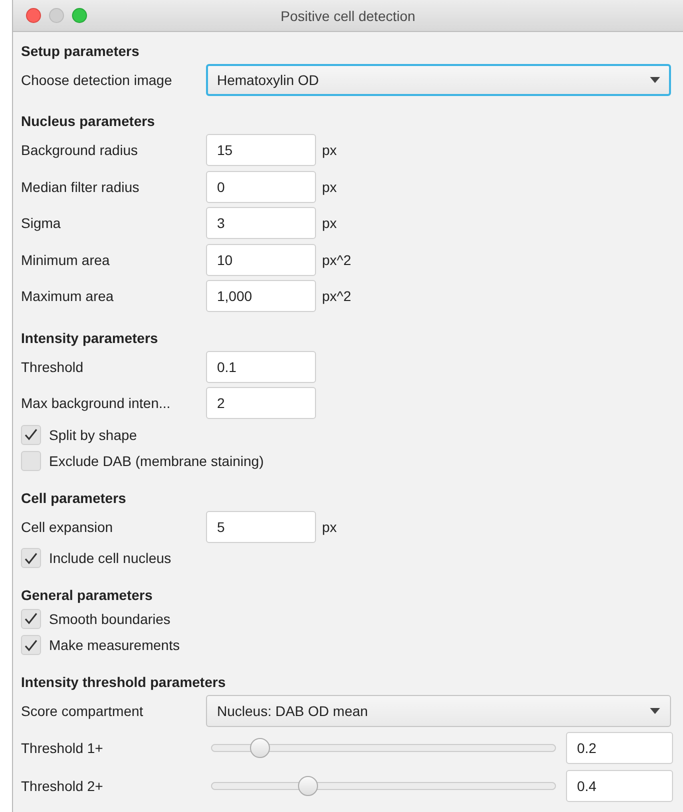 The image size is (683, 812). What do you see at coordinates (79, 150) in the screenshot?
I see `field-label: Background radius` at bounding box center [79, 150].